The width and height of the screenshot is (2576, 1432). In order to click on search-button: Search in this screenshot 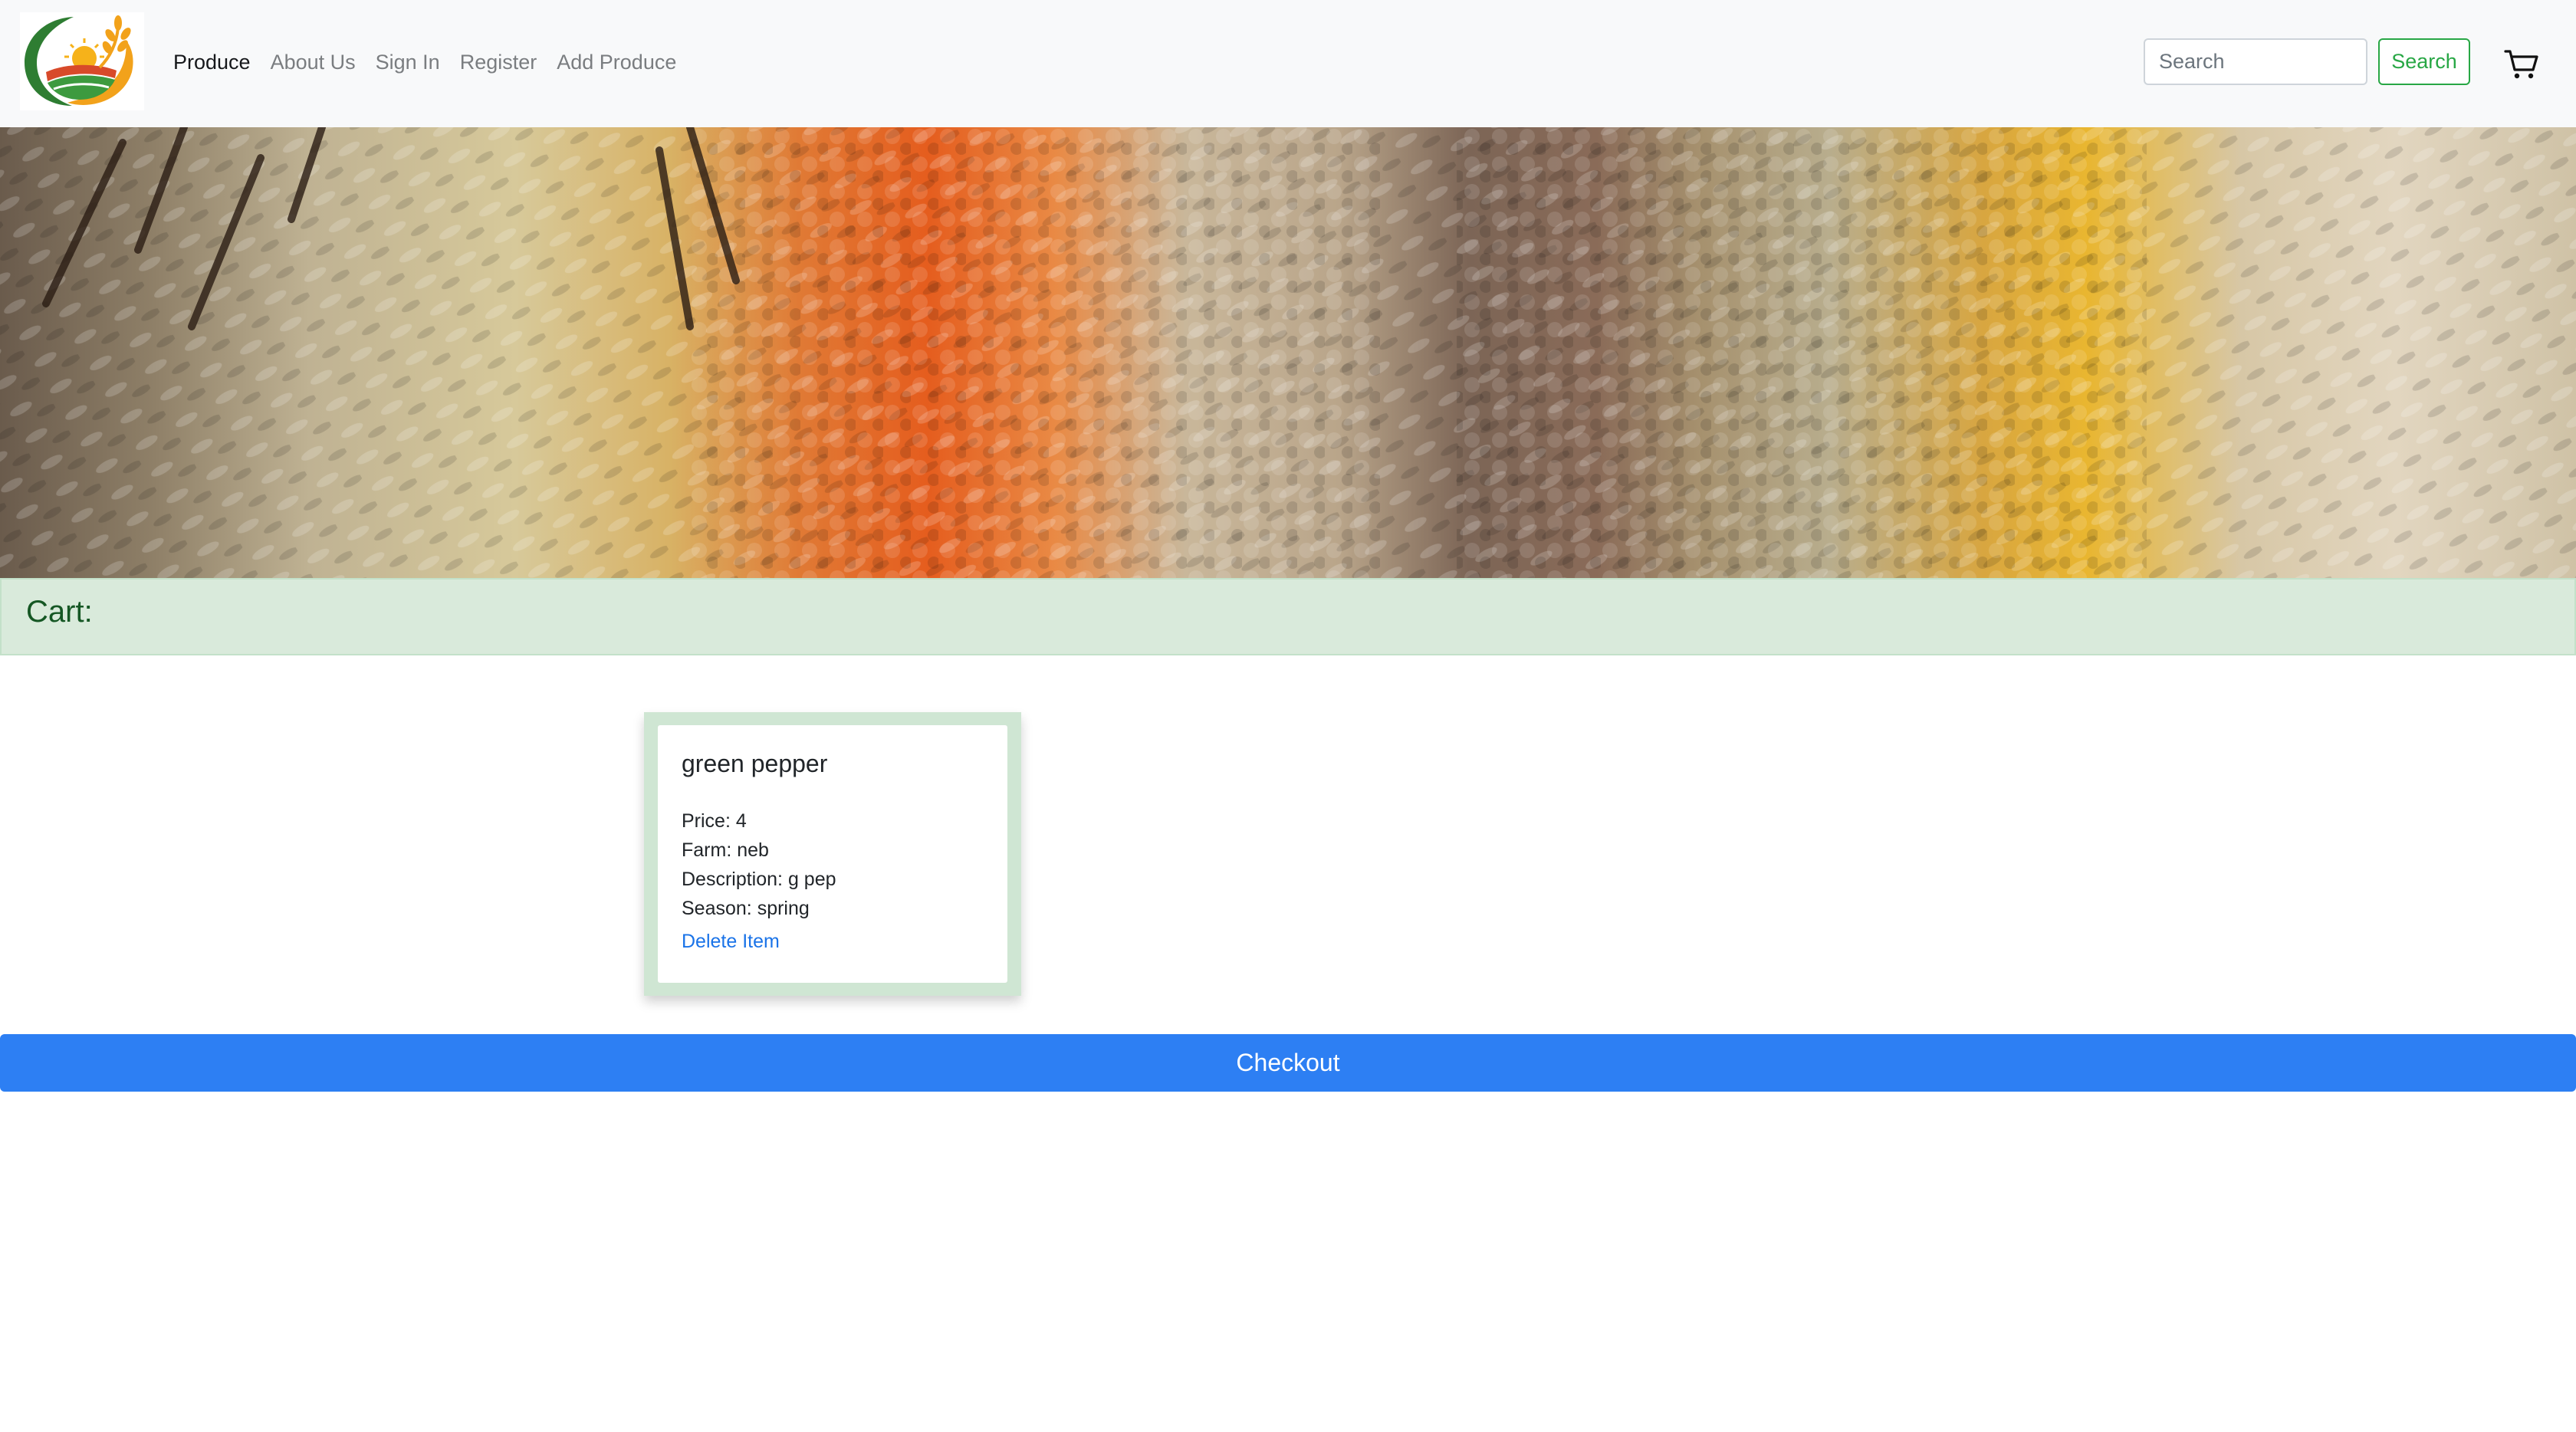, I will do `click(2424, 61)`.